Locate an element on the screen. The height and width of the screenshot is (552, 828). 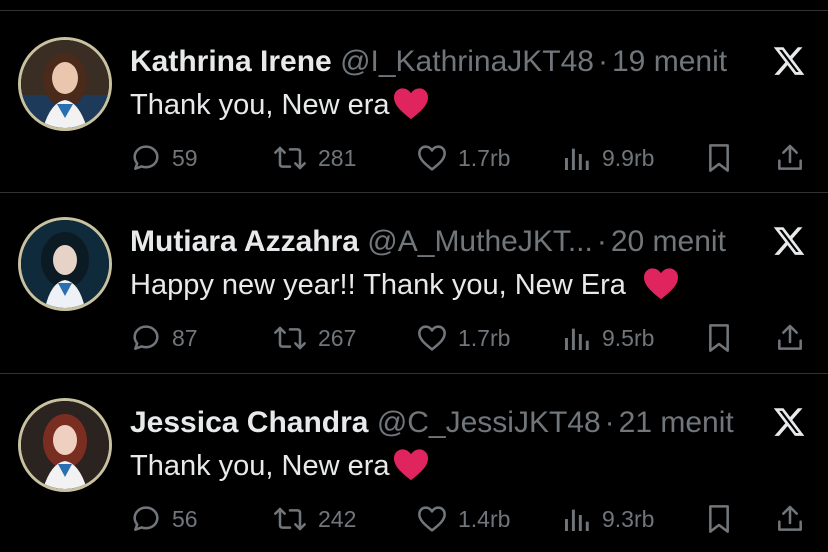
tweet-header: Jessica Chandra @C_JessiJKT48 · 21 menit is located at coordinates (432, 423).